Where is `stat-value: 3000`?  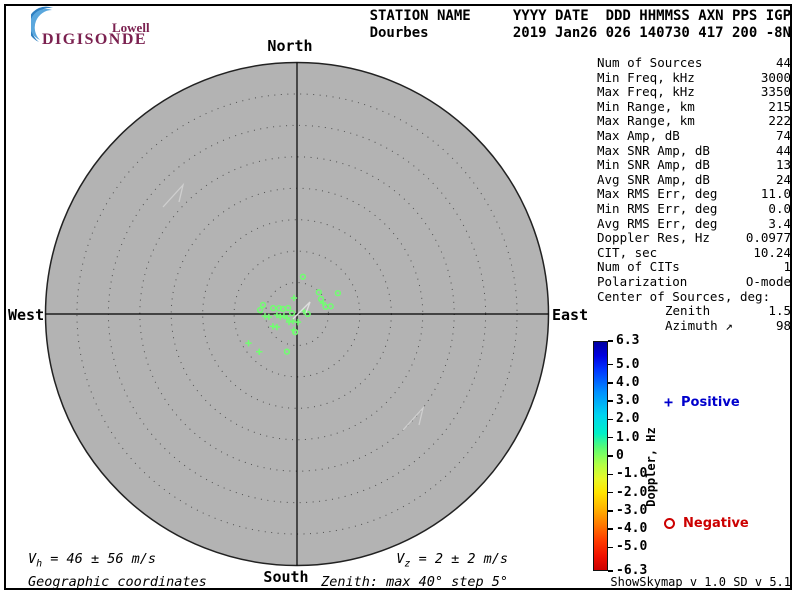
stat-value: 3000 is located at coordinates (775, 77).